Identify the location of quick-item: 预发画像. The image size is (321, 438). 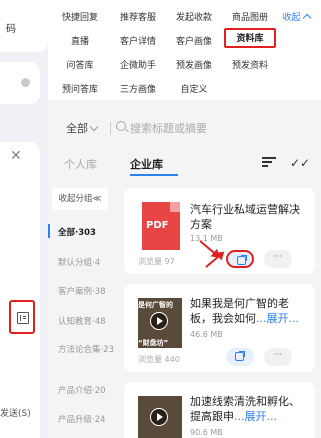
(194, 64).